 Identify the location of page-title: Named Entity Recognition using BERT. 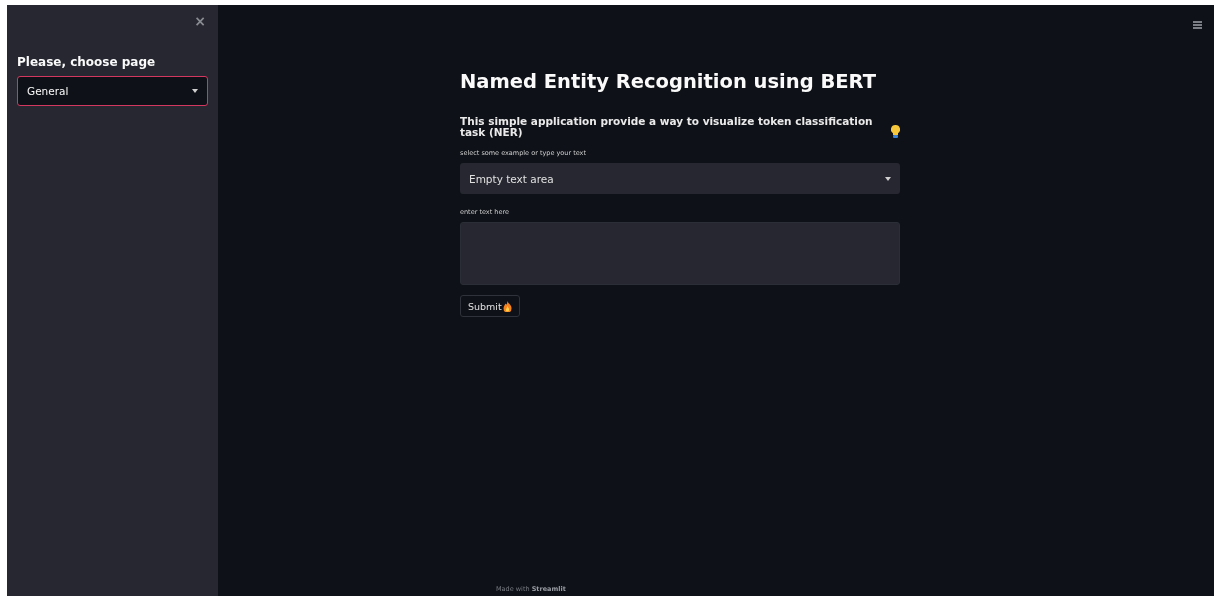
(669, 81).